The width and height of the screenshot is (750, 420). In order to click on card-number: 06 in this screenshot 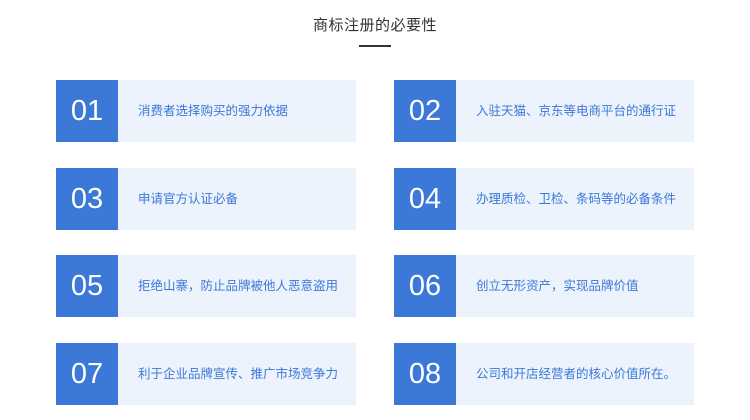, I will do `click(425, 286)`.